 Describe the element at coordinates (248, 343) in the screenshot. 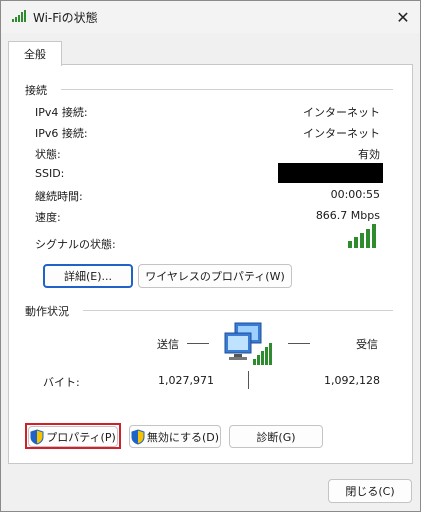

I see `network-computers-icon` at that location.